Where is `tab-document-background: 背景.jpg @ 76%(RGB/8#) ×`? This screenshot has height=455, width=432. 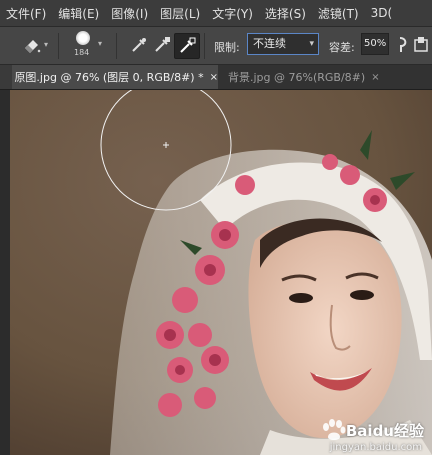
tab-document-background: 背景.jpg @ 76%(RGB/8#) × is located at coordinates (325, 77).